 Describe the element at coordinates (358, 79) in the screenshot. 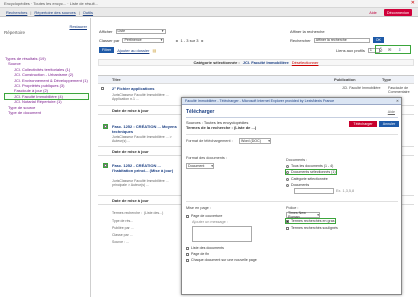

I see `col-publication: Publication` at that location.